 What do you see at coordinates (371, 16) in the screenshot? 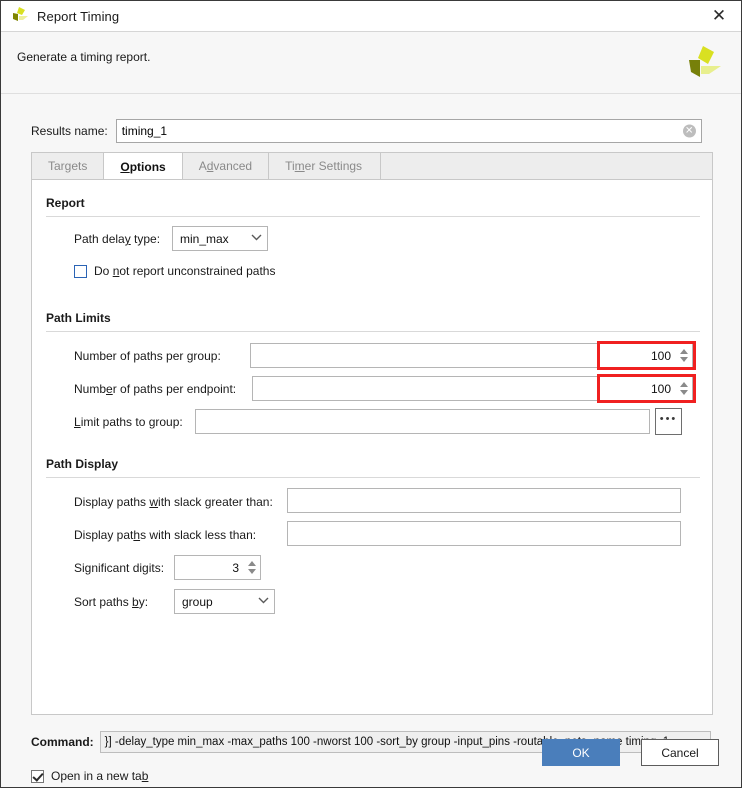
I see `title-bar: Report Timing ✕` at bounding box center [371, 16].